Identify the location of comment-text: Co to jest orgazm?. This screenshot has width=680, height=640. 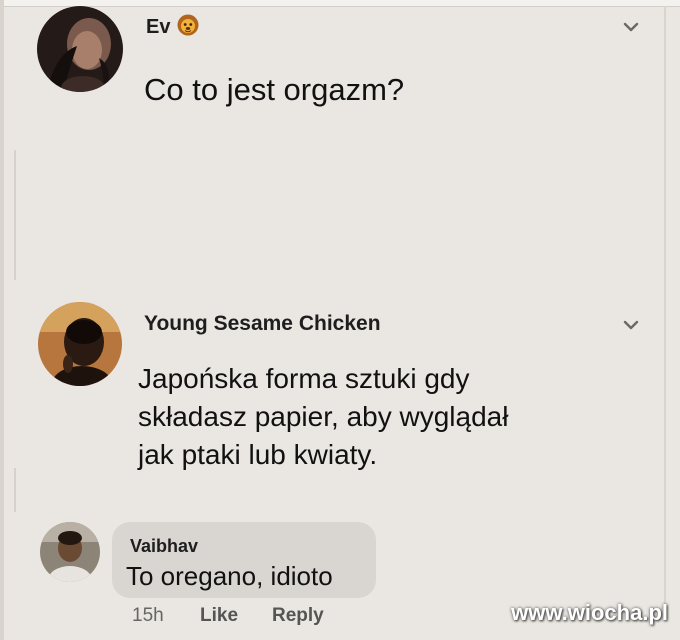
(274, 90).